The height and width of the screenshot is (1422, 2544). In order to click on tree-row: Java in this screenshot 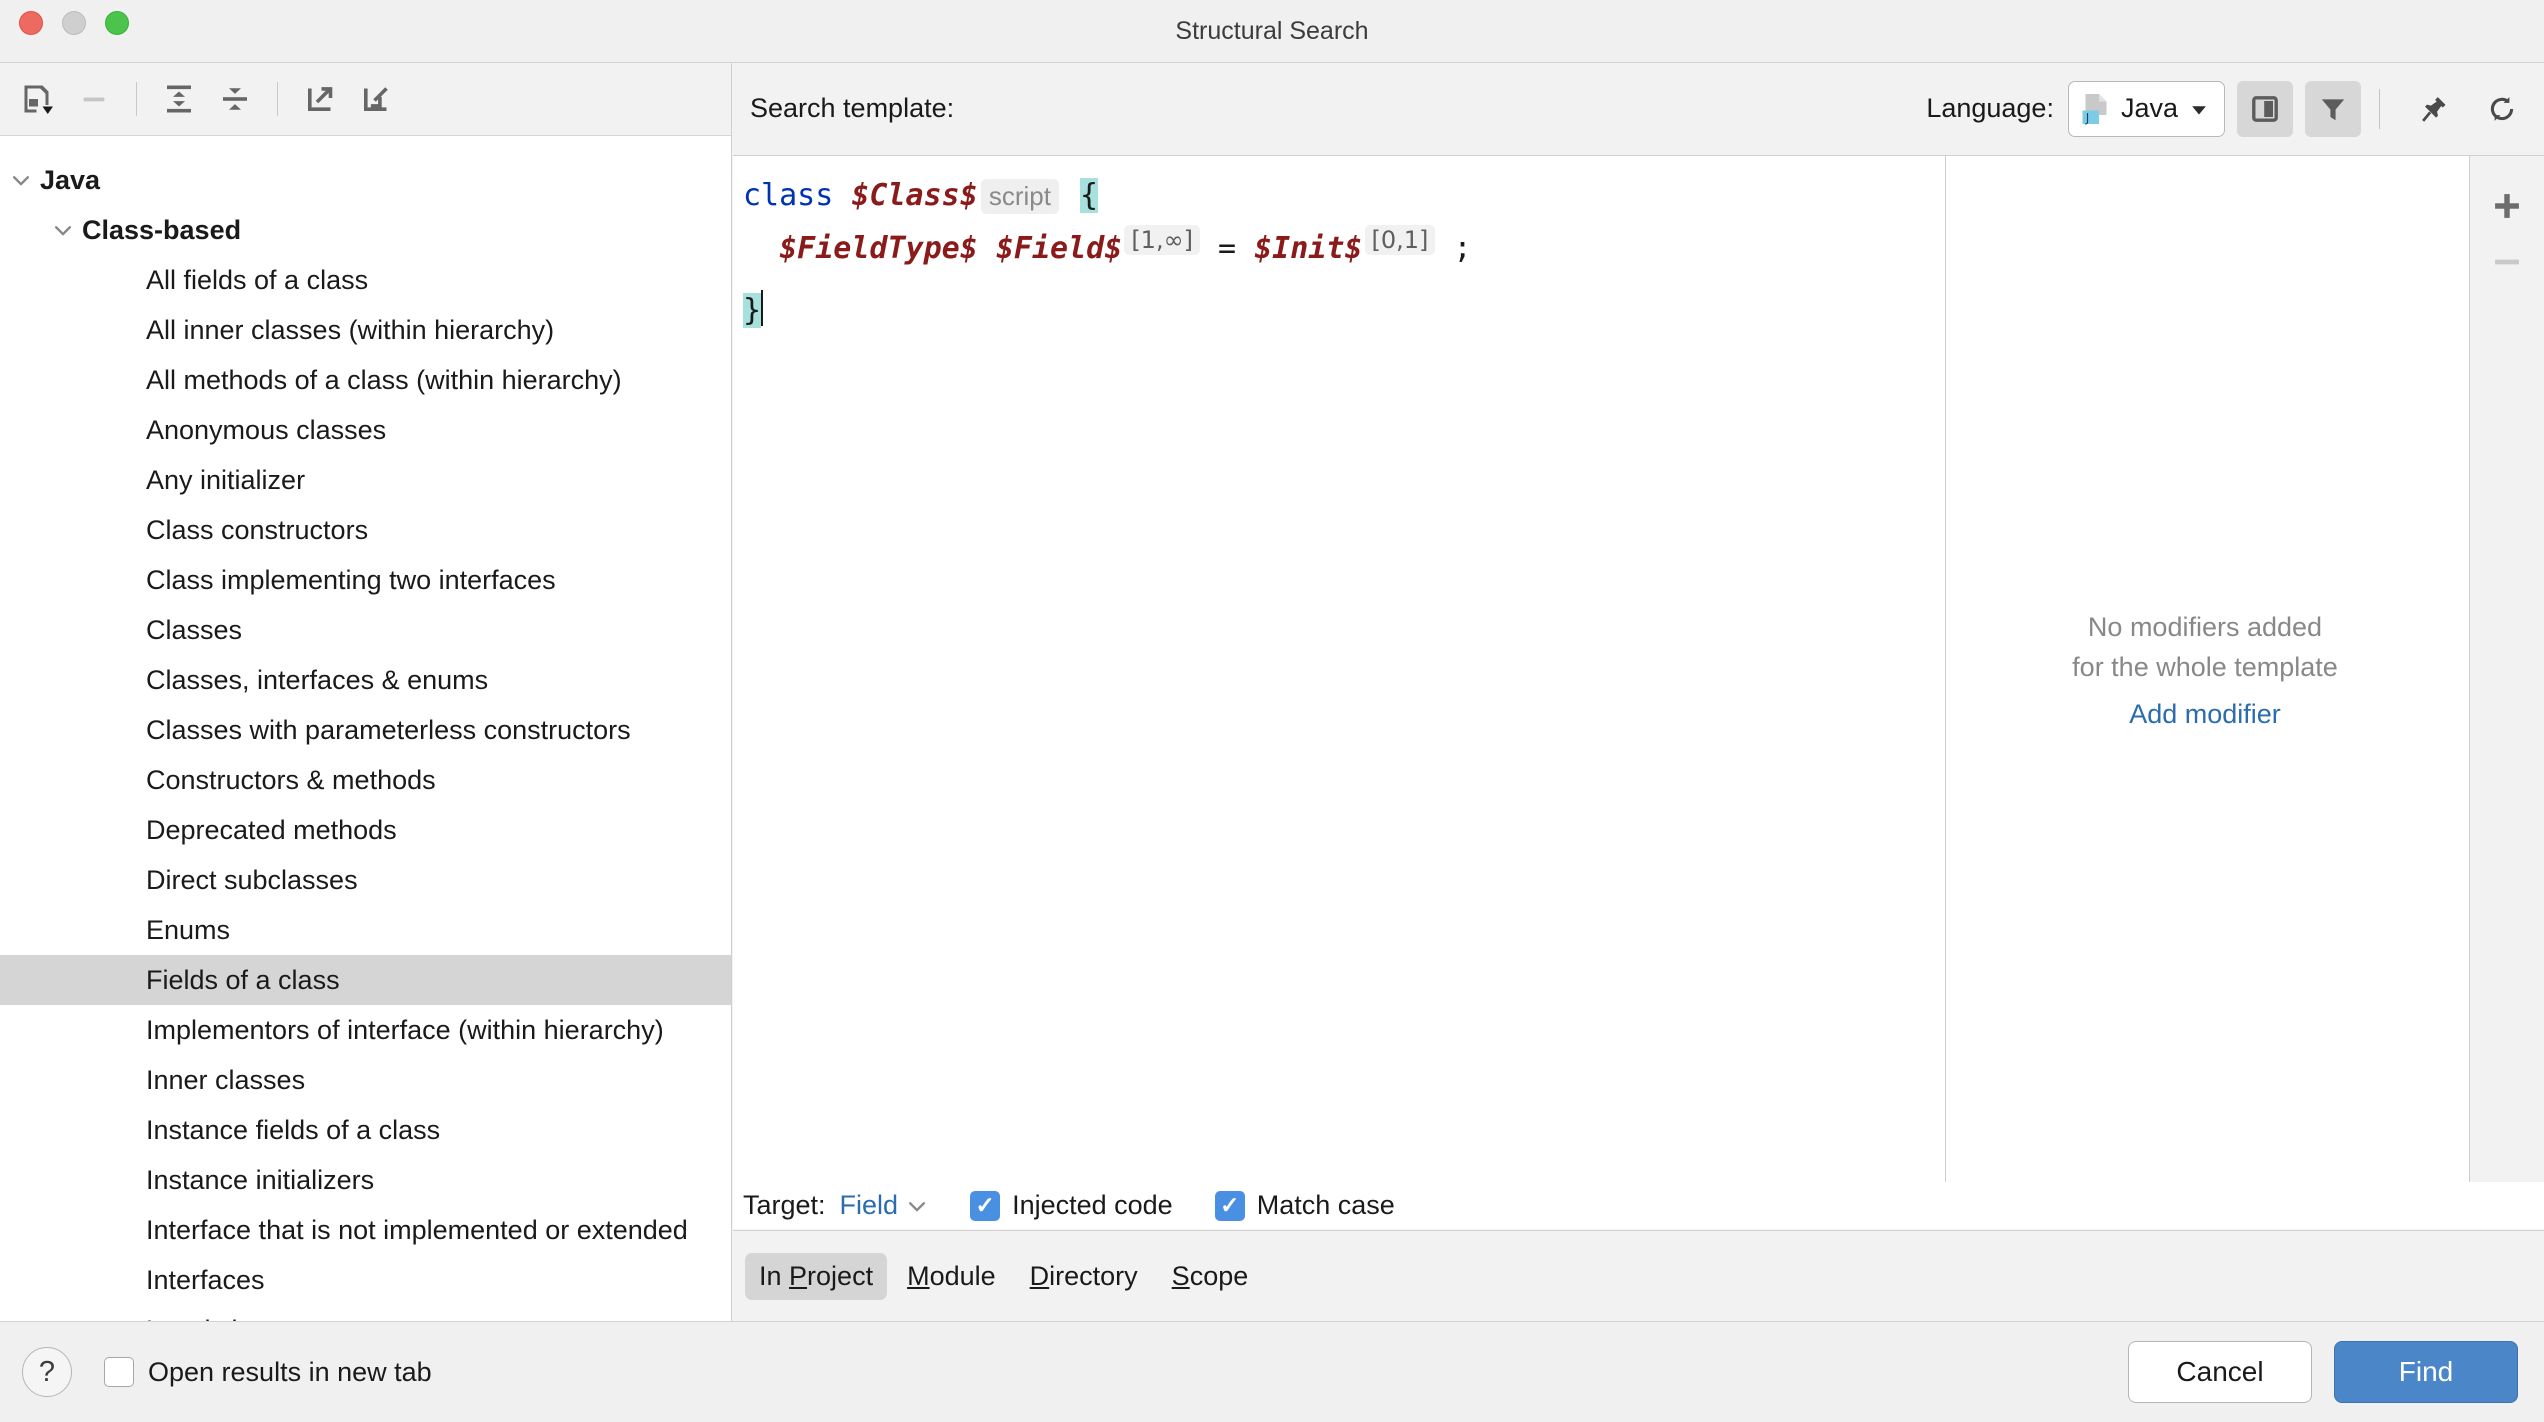, I will do `click(365, 180)`.